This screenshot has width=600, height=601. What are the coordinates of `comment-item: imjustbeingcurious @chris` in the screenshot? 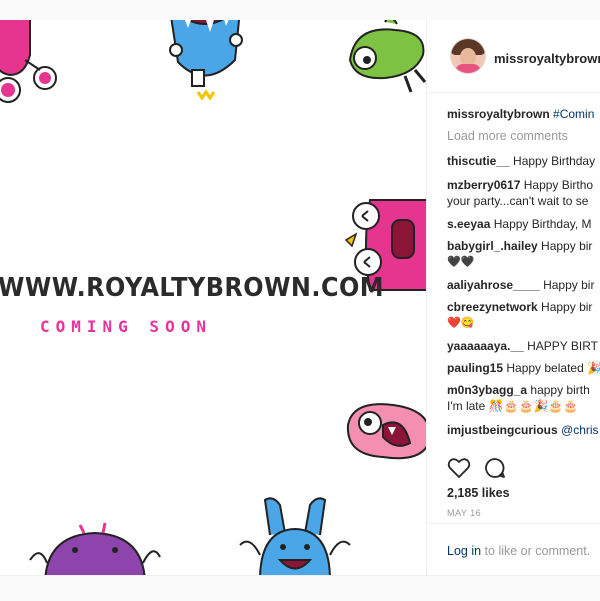 It's located at (523, 430).